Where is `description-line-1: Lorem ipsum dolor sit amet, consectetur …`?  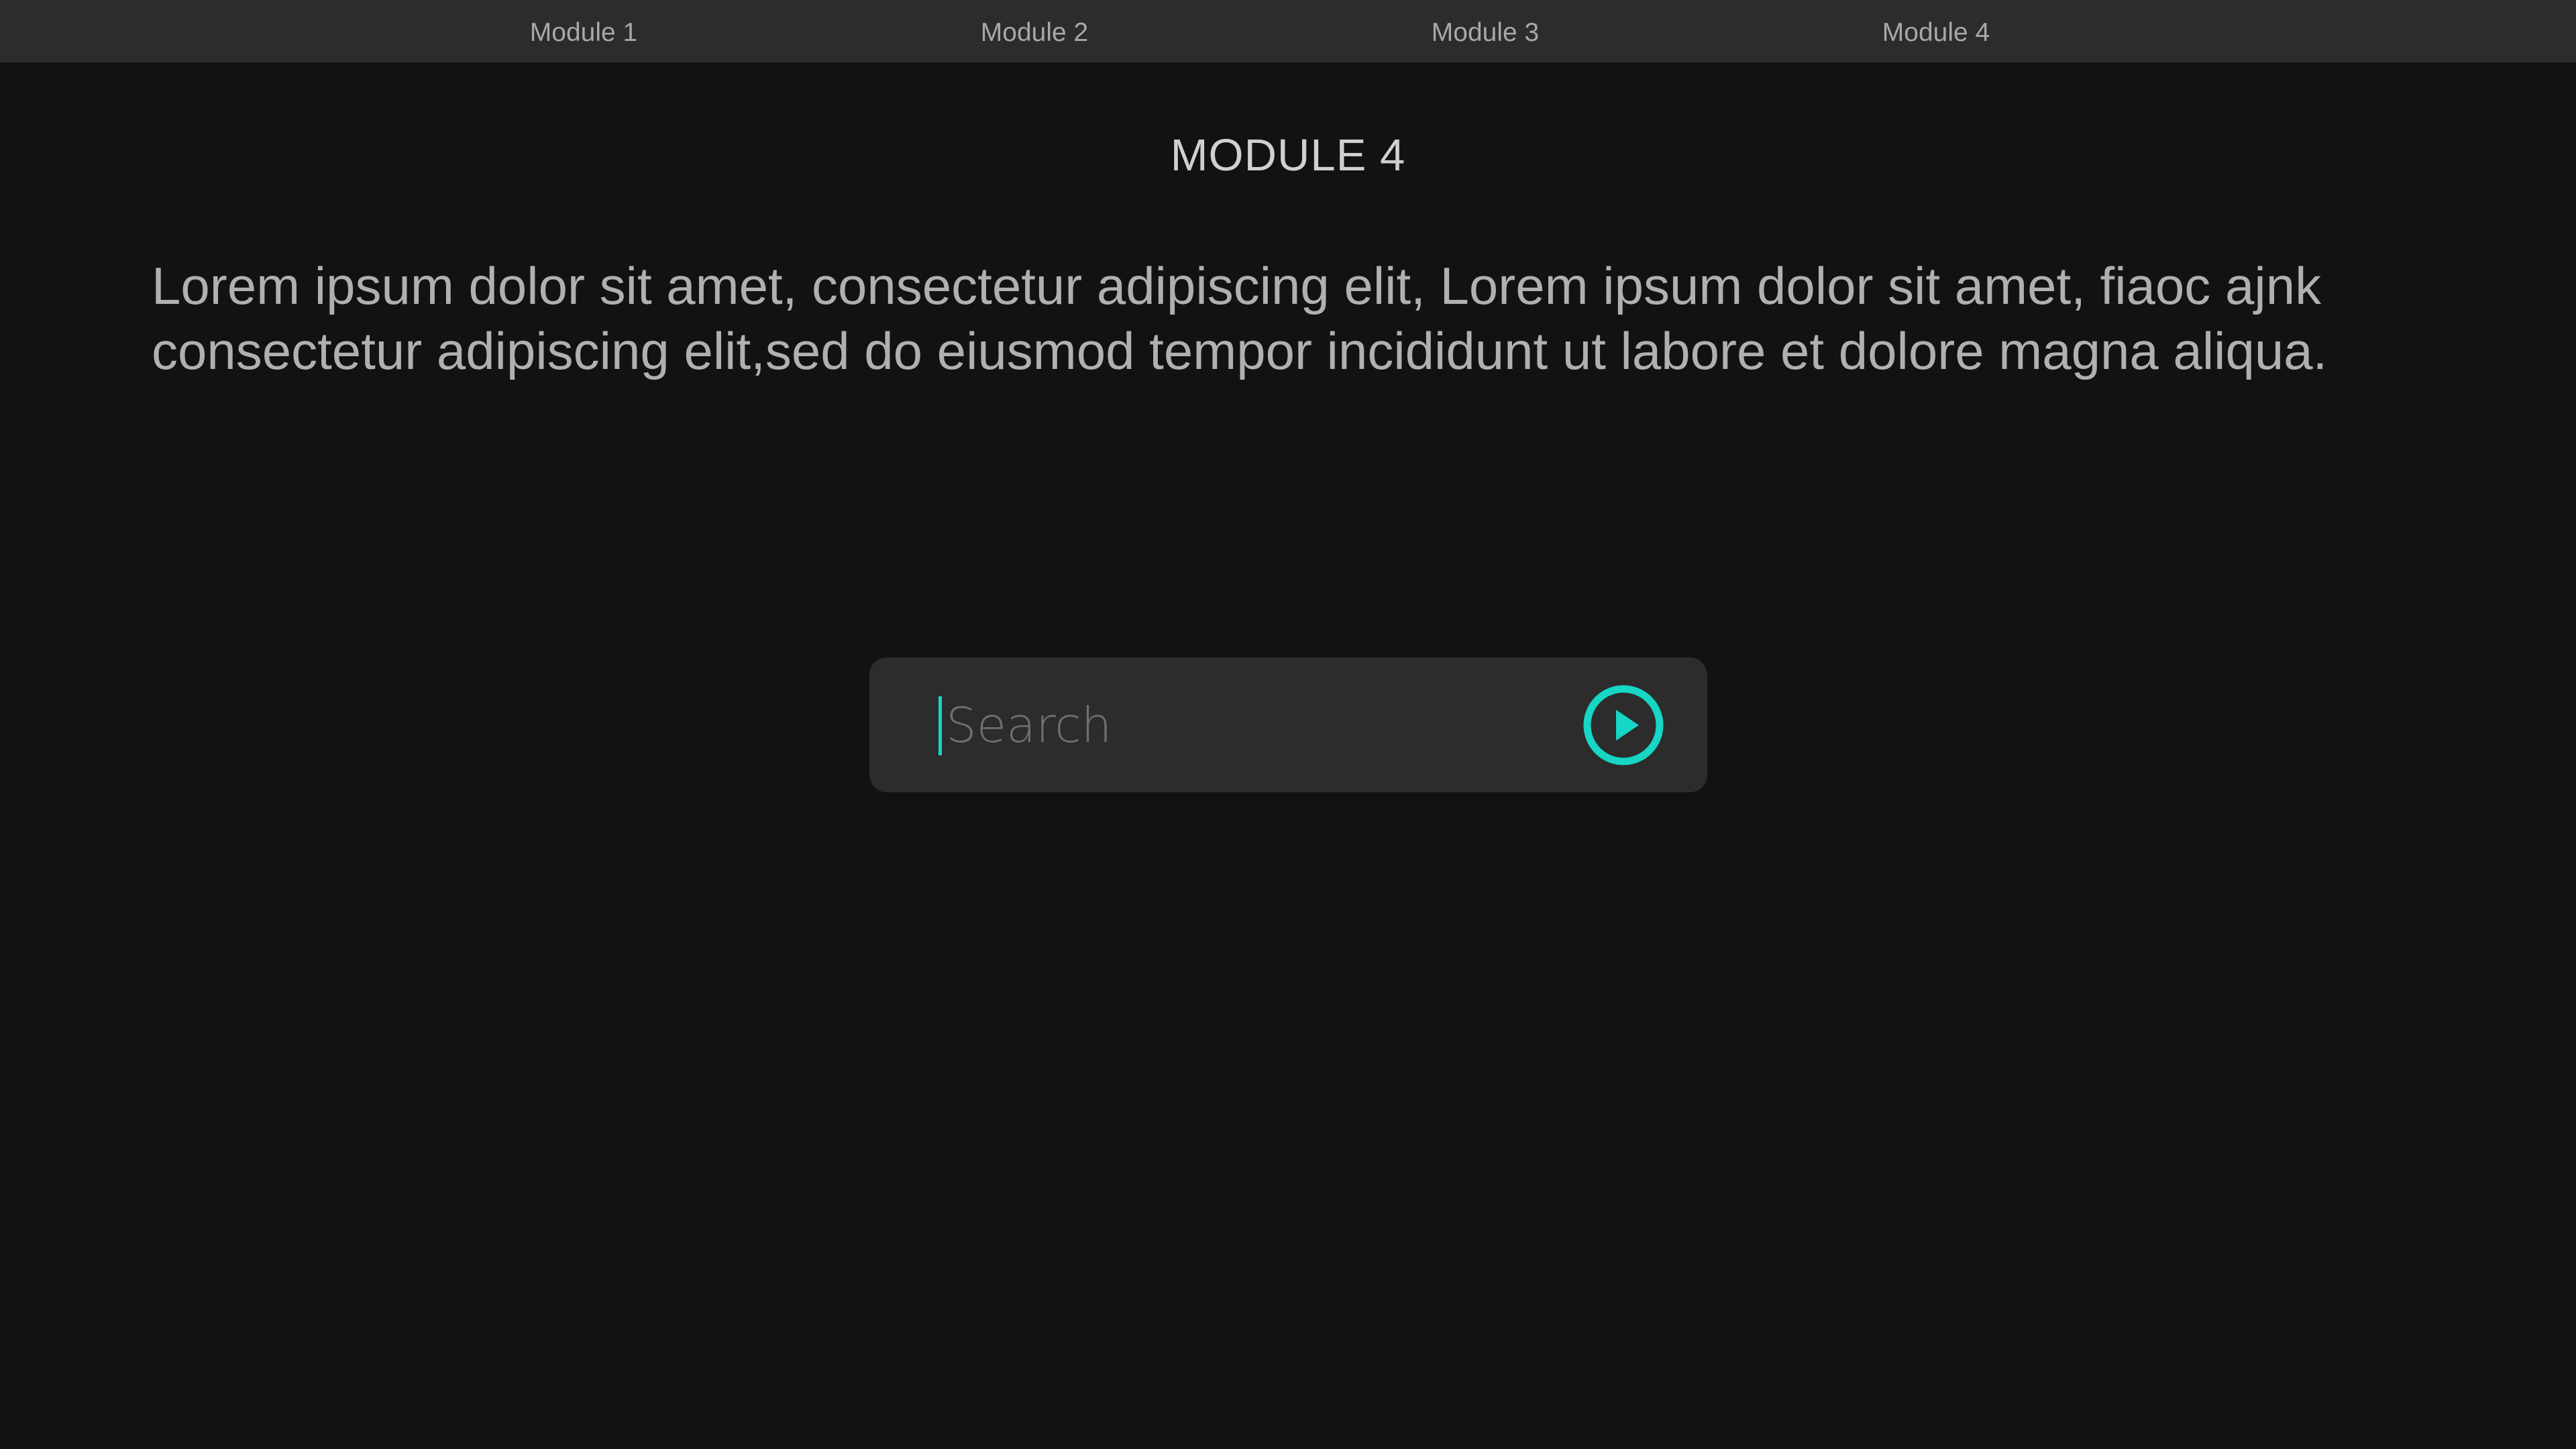
description-line-1: Lorem ipsum dolor sit amet, consectetur … is located at coordinates (1237, 285).